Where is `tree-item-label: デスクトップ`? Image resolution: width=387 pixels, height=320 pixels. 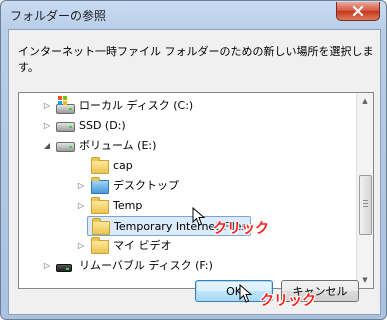 tree-item-label: デスクトップ is located at coordinates (146, 185).